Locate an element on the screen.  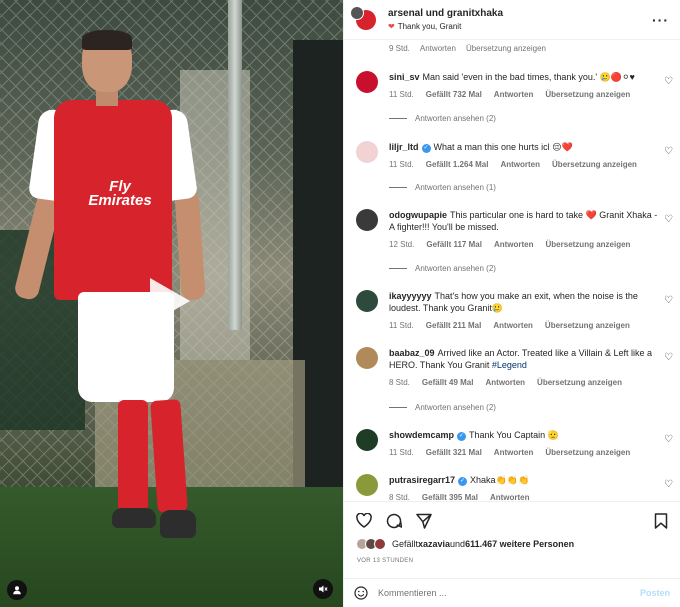
likes-middle: und is located at coordinates (458, 544).